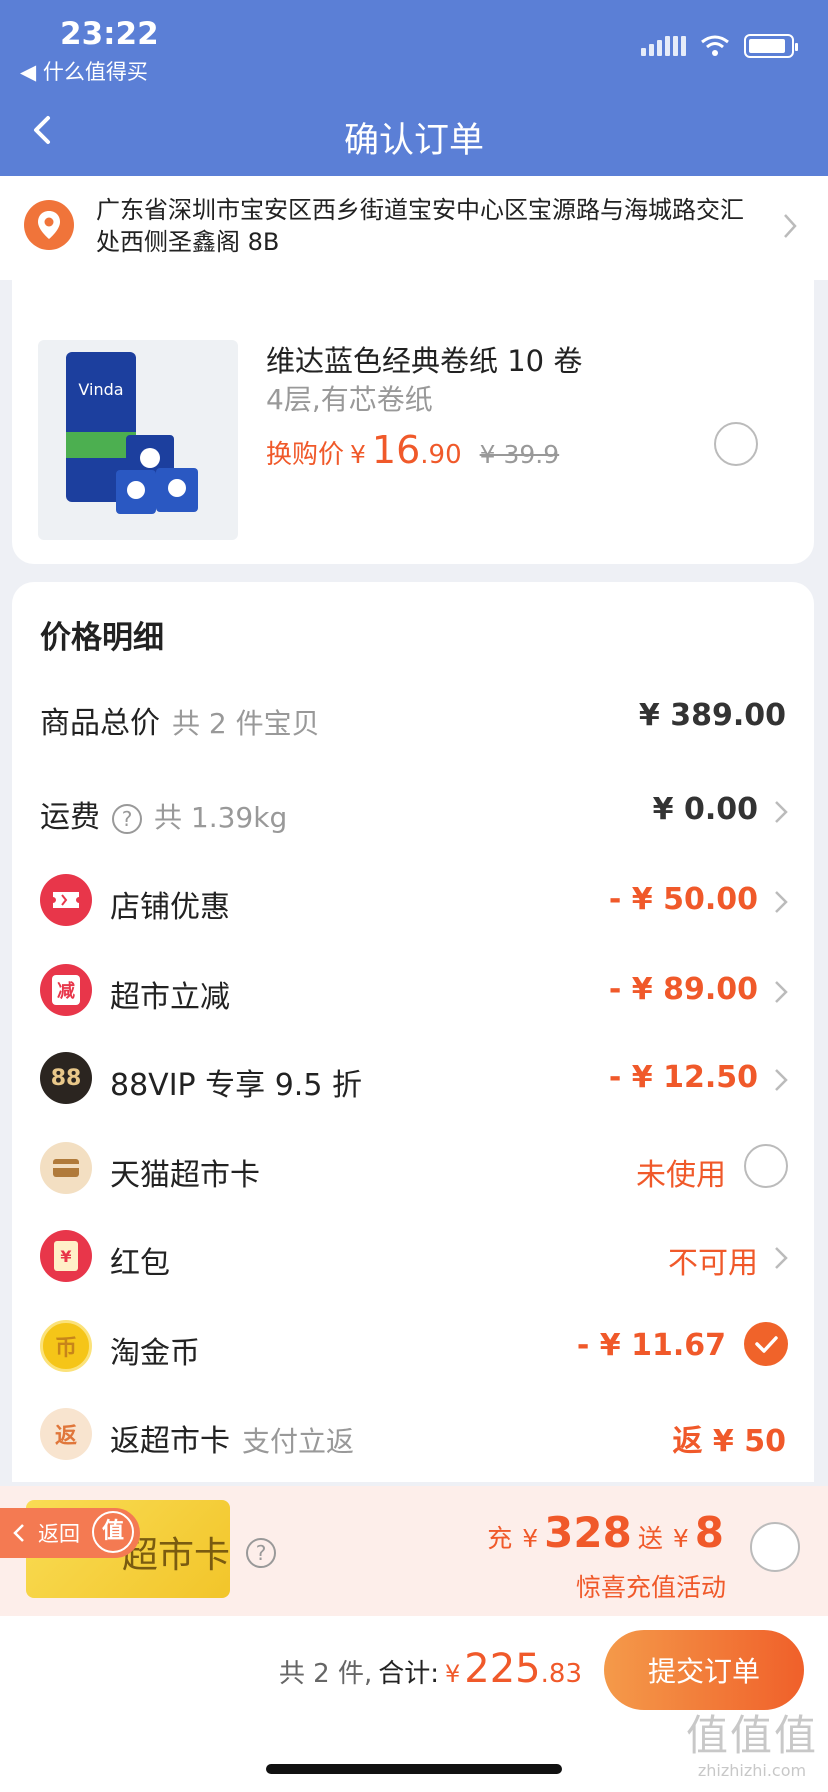 This screenshot has width=828, height=1792. I want to click on row-label: 天猫超市卡, so click(185, 1175).